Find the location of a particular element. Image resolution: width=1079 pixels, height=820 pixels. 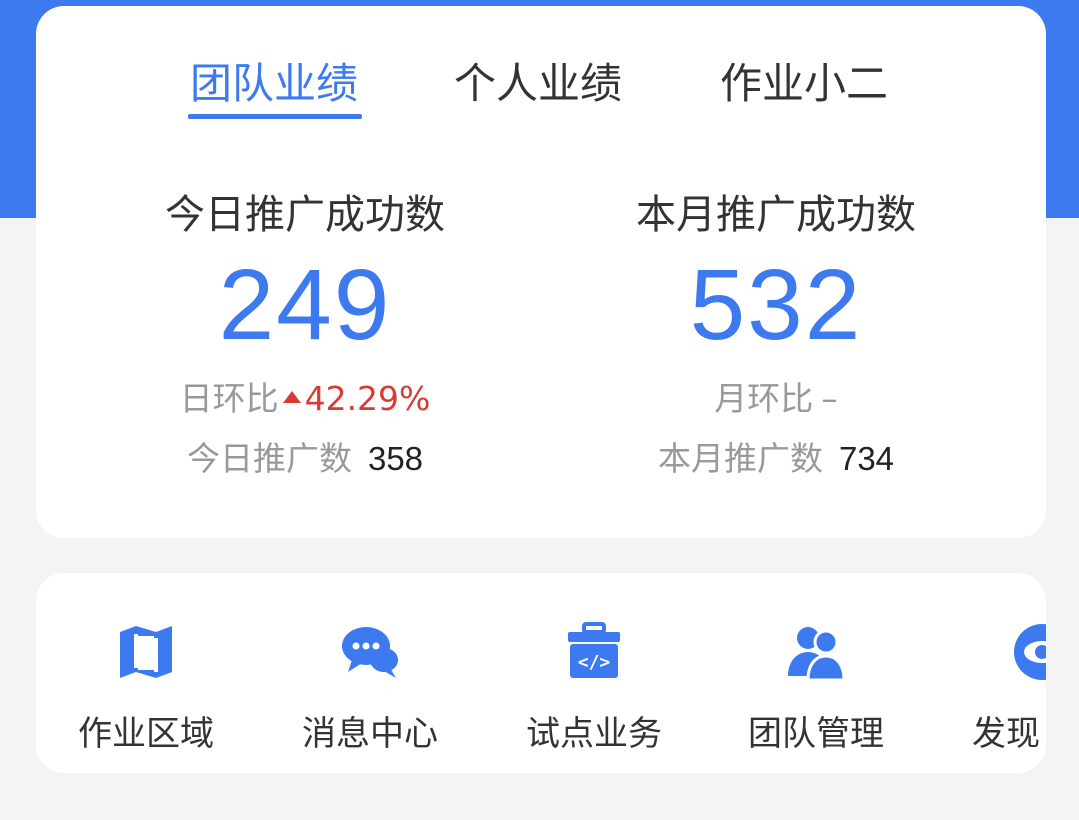

shortcut-message-center: 消息中心 is located at coordinates (370, 687).